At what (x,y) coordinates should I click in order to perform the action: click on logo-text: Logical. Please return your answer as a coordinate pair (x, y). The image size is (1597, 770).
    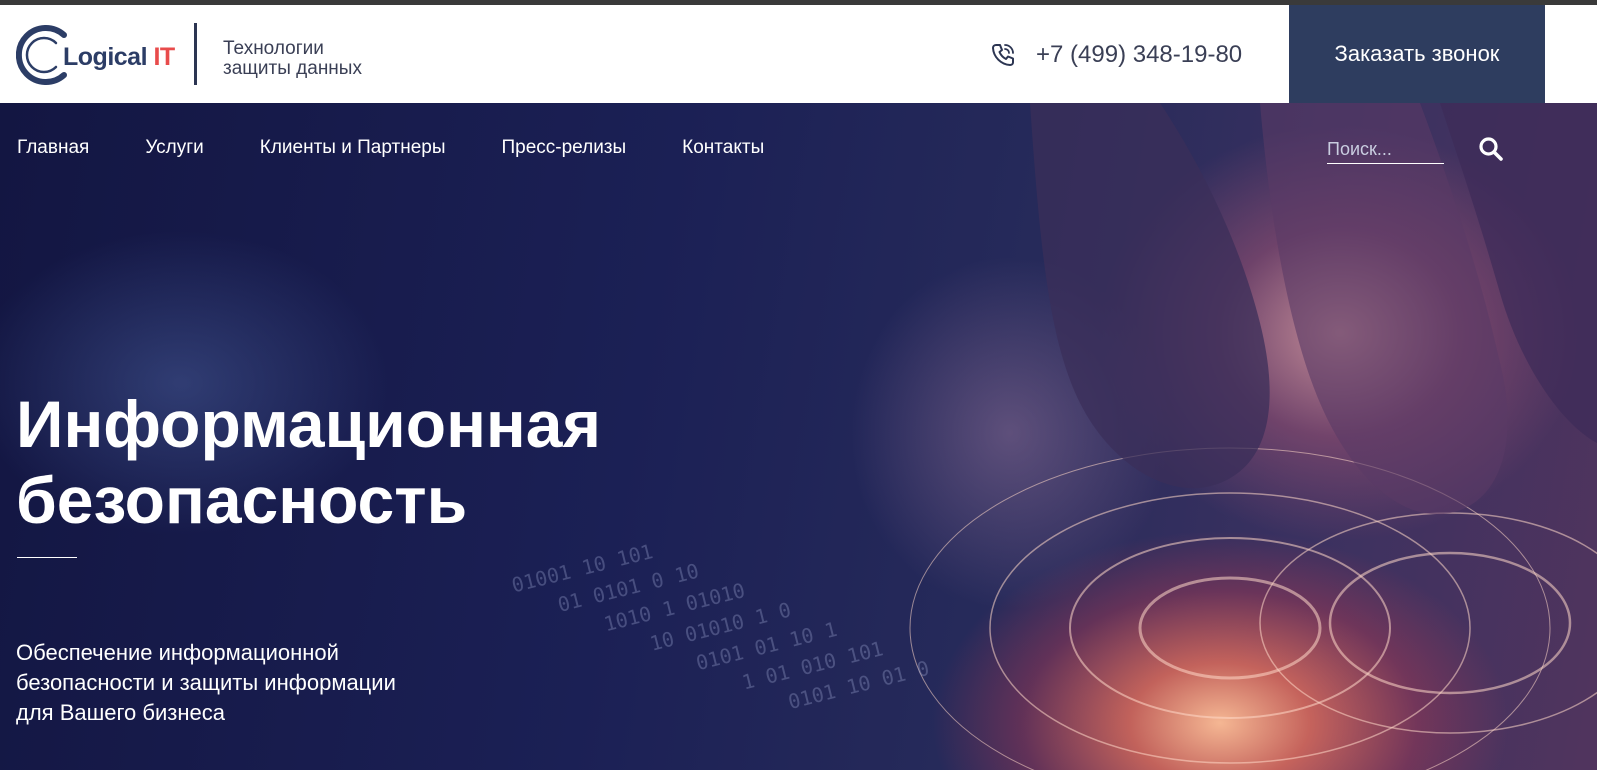
    Looking at the image, I should click on (105, 57).